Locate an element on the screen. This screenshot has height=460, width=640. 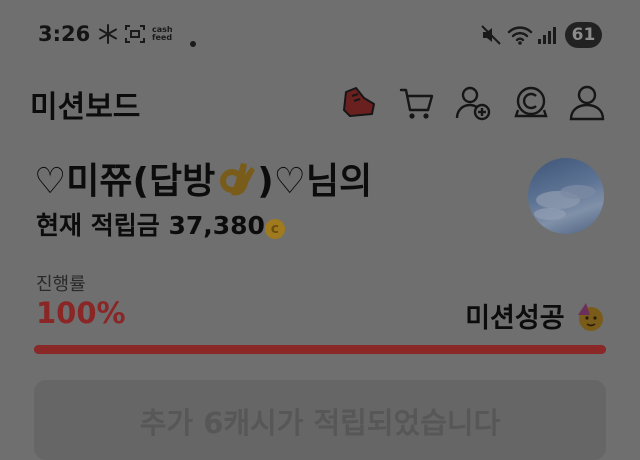
balance-value: 37,380 is located at coordinates (216, 225).